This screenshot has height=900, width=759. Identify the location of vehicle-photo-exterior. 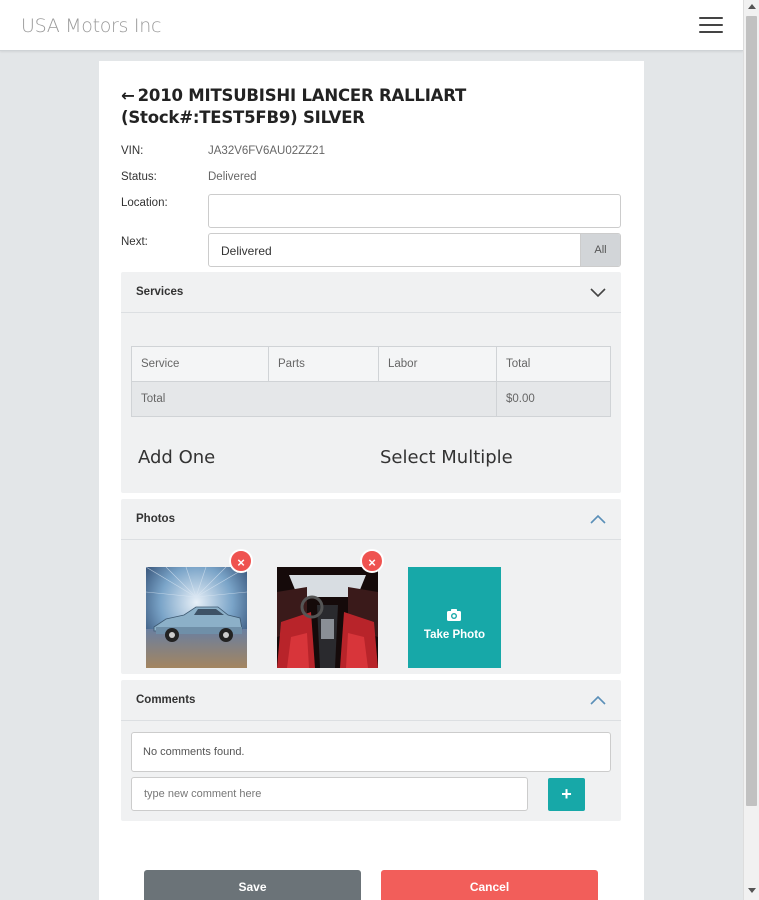
(196, 617).